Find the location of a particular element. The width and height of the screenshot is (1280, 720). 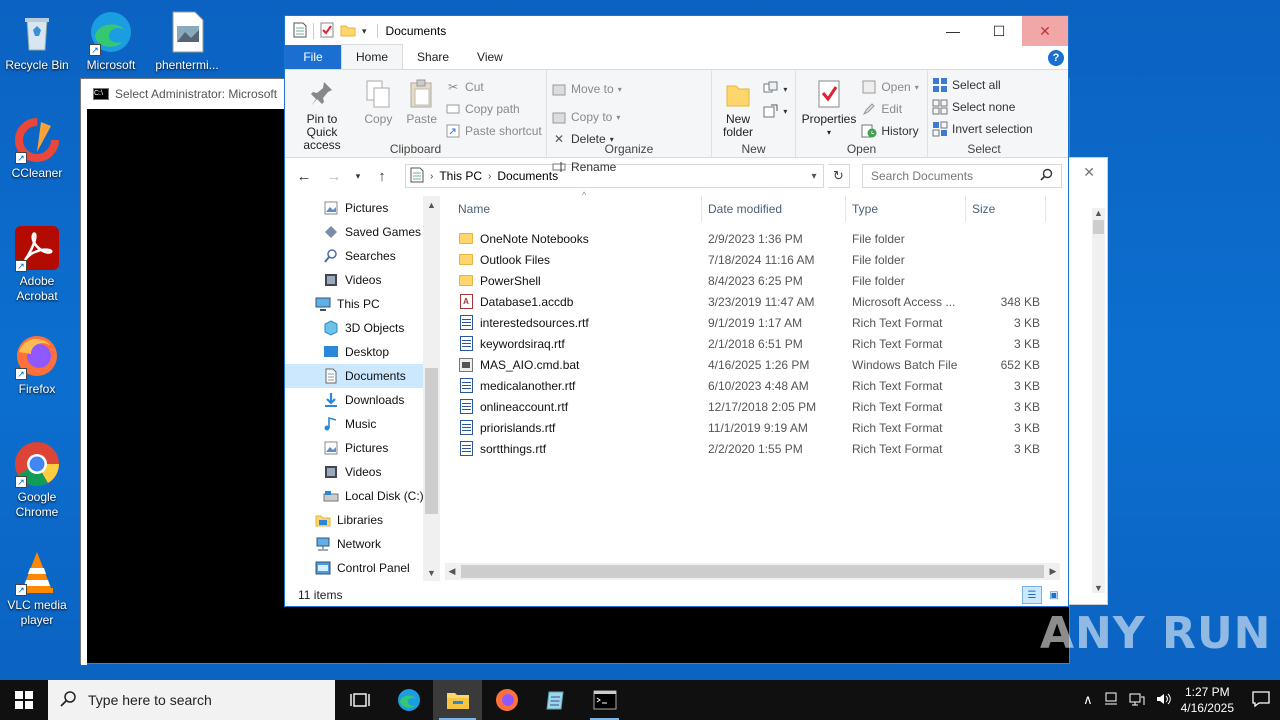

select-none-button: Select none is located at coordinates (984, 107).